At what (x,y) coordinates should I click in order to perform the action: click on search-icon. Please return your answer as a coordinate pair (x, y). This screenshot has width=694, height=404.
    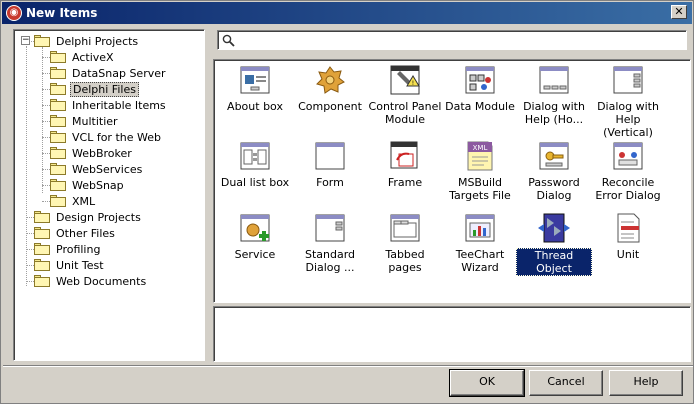
    Looking at the image, I should click on (228, 40).